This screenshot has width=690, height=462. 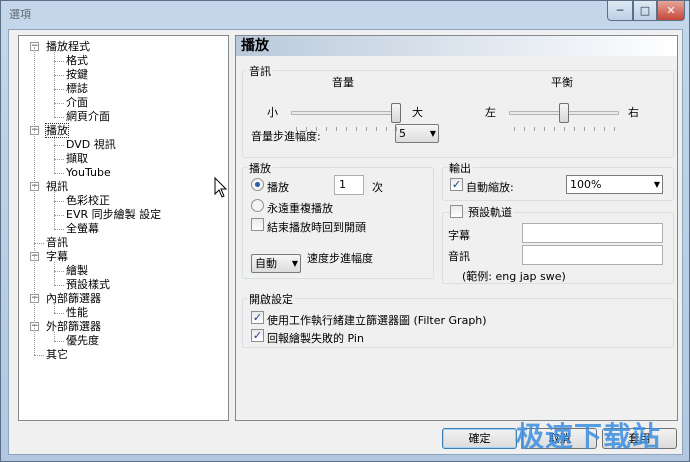 What do you see at coordinates (77, 74) in the screenshot?
I see `tree-subitem: 按鍵` at bounding box center [77, 74].